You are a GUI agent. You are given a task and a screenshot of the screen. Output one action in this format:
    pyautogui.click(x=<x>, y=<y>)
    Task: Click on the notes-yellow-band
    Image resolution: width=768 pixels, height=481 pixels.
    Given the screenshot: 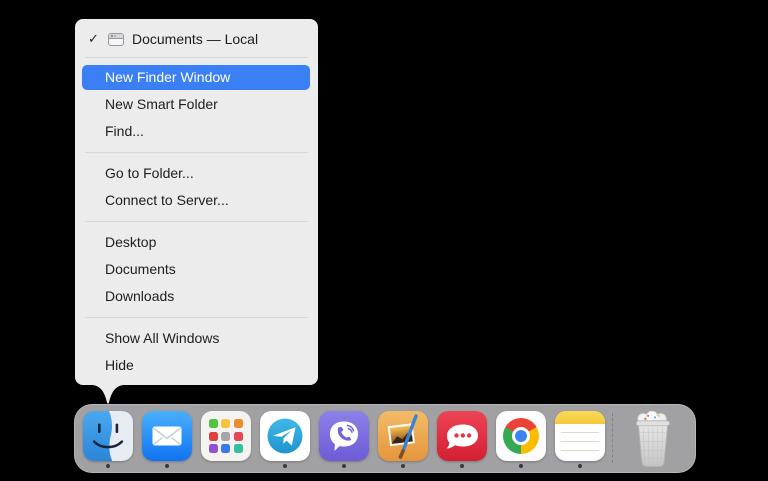 What is the action you would take?
    pyautogui.click(x=579, y=417)
    